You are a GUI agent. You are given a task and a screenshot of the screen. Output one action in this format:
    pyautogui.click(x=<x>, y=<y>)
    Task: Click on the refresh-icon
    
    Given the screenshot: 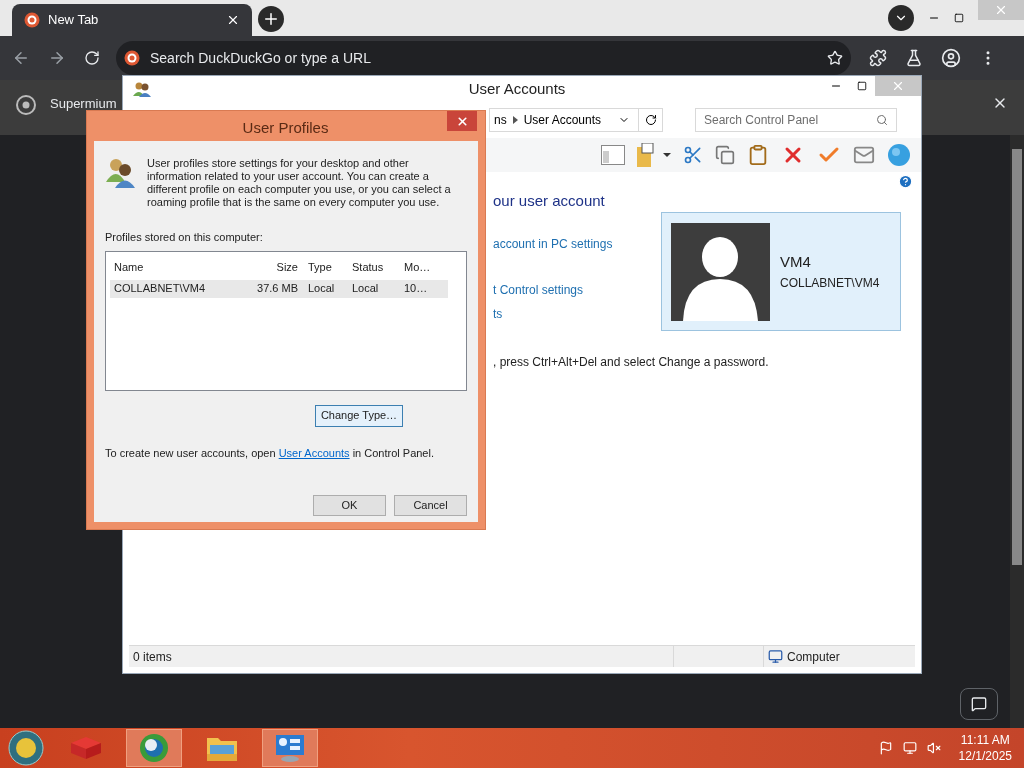 What is the action you would take?
    pyautogui.click(x=650, y=120)
    